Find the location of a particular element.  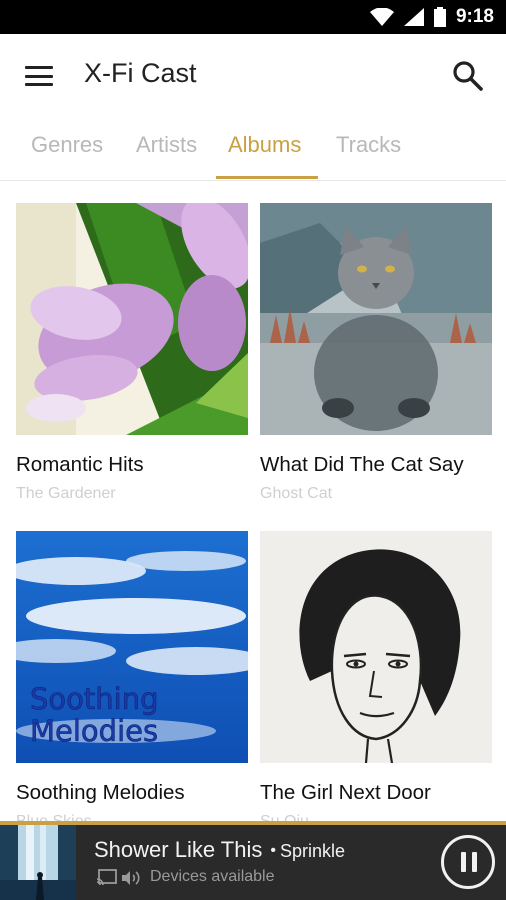

sound-waves-icon is located at coordinates (131, 878).